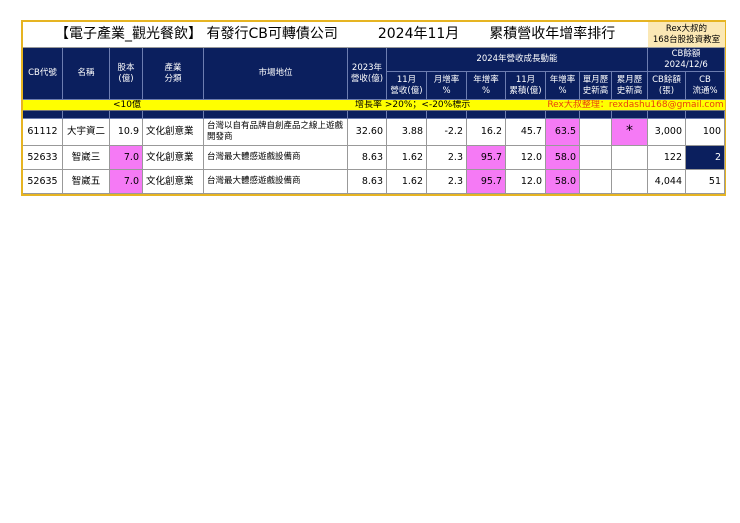 The height and width of the screenshot is (523, 740). Describe the element at coordinates (126, 132) in the screenshot. I see `cell-capital: 10.9` at that location.